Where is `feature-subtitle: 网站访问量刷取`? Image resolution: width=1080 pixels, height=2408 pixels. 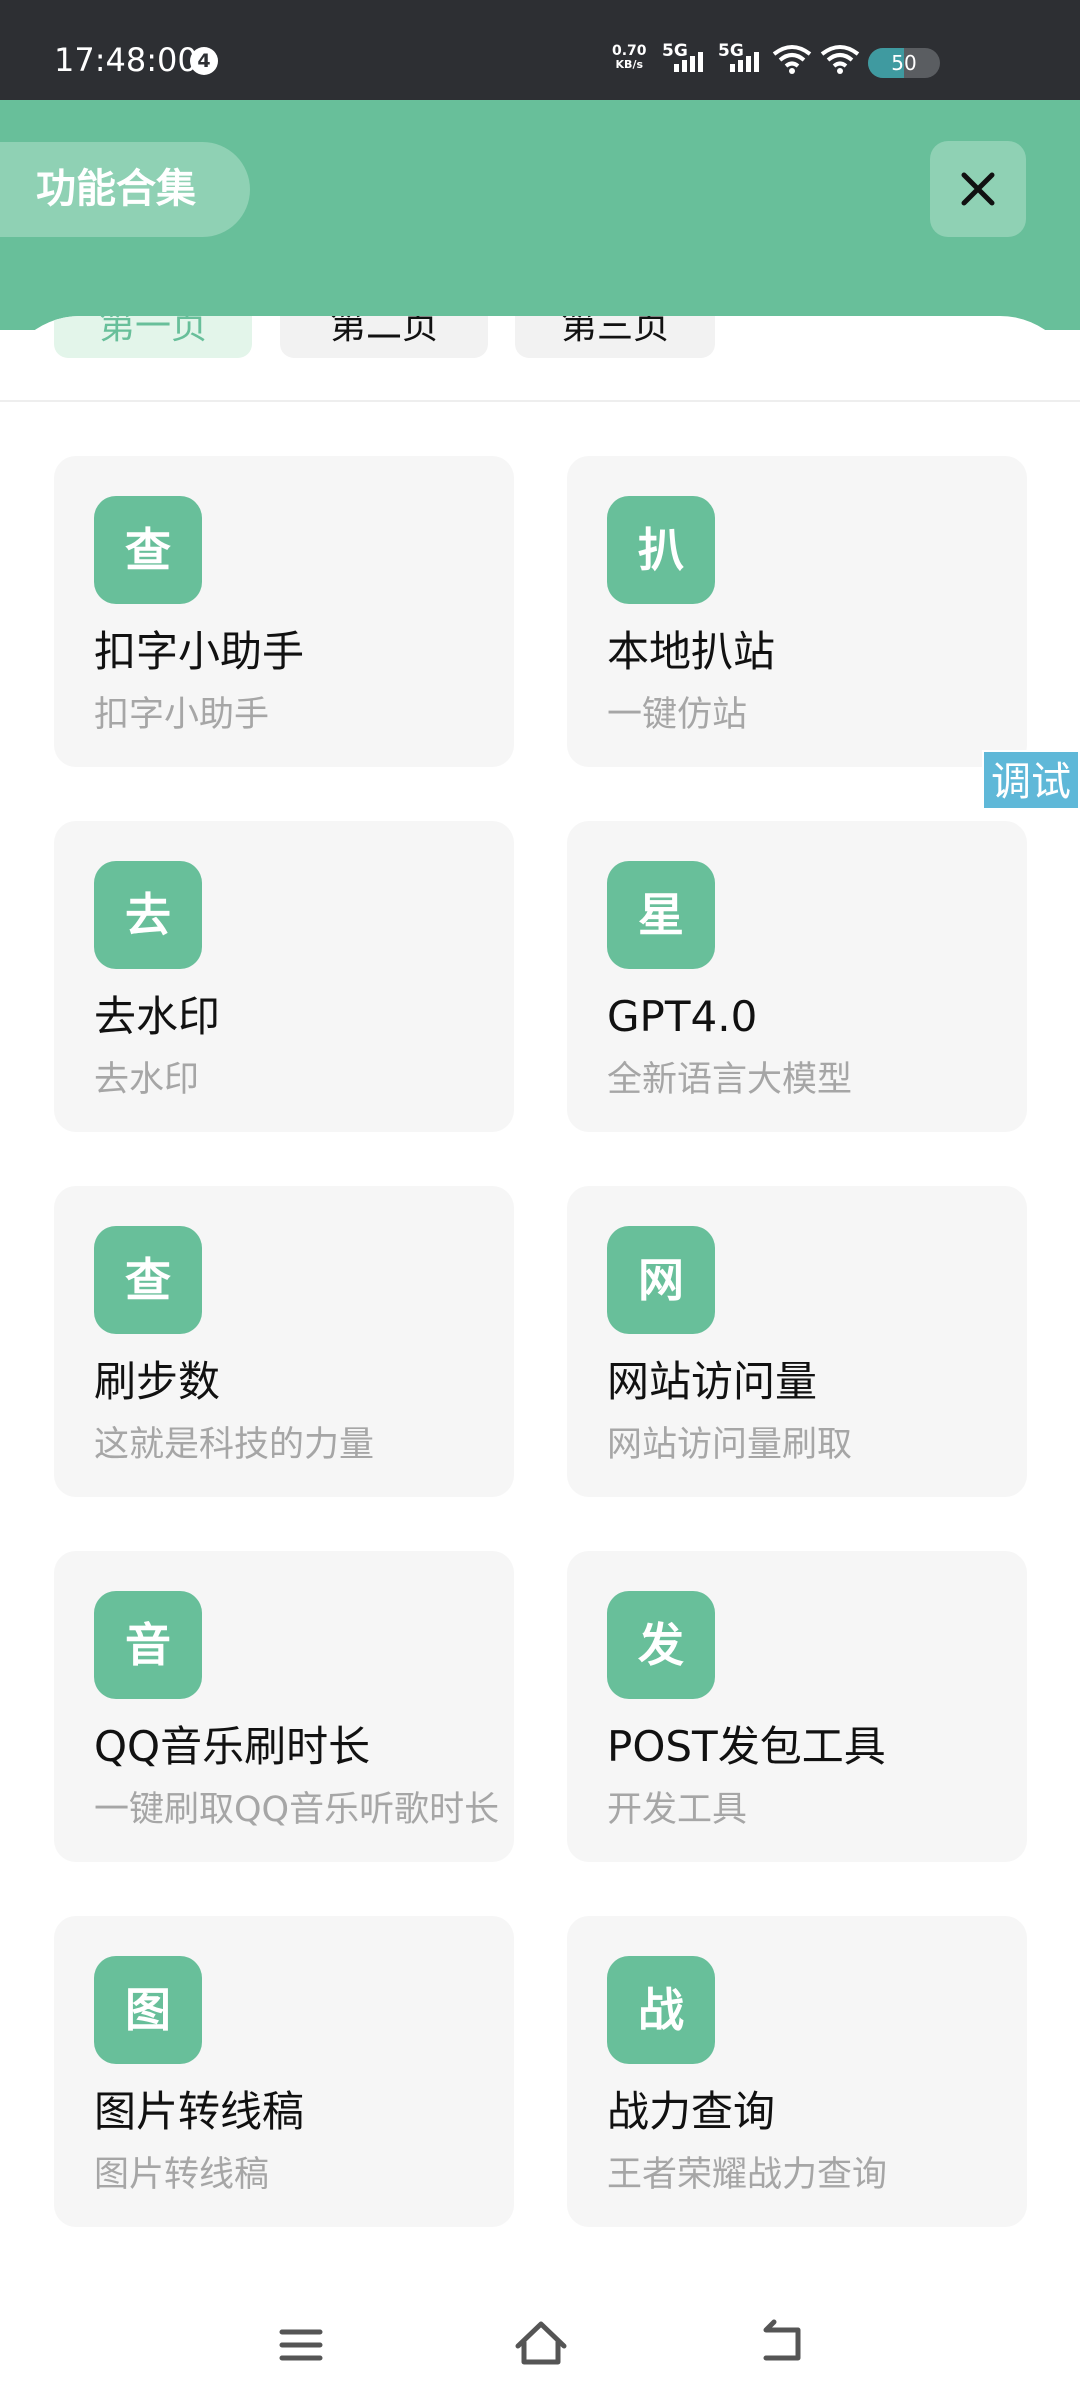
feature-subtitle: 网站访问量刷取 is located at coordinates (730, 1445).